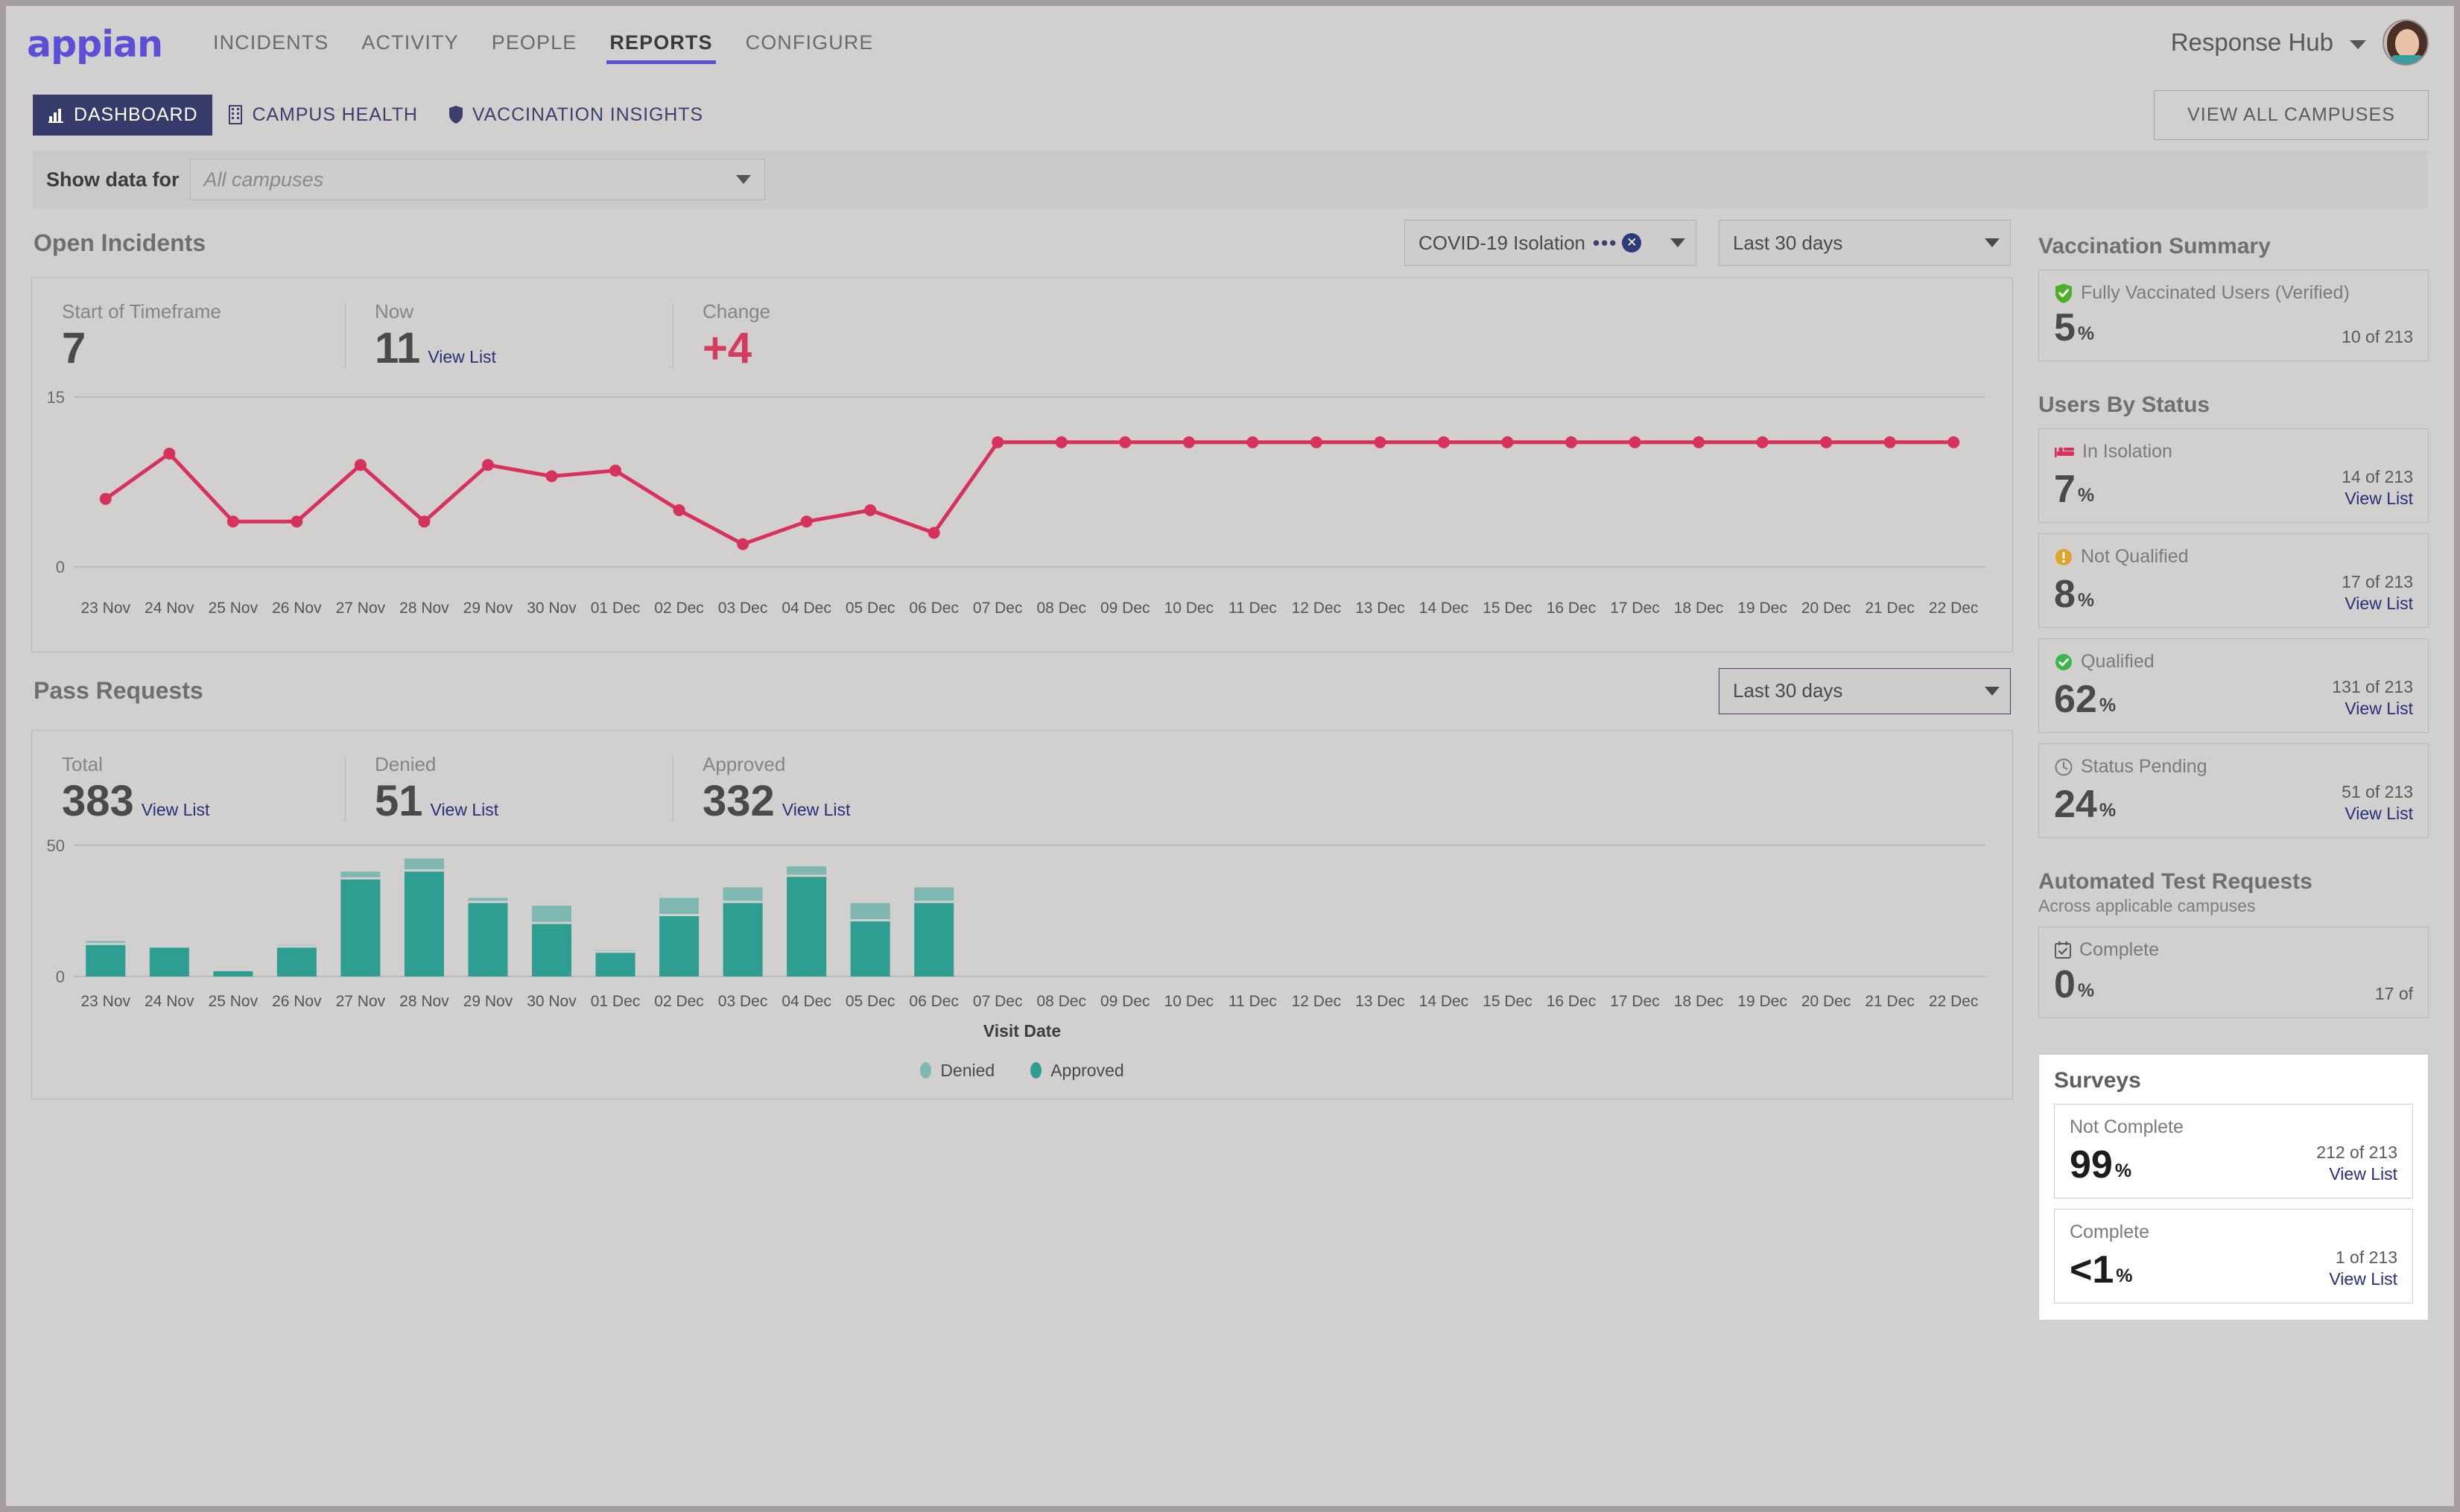 This screenshot has width=2460, height=1512. I want to click on pass-requests-timeframe-select: Last 30 days, so click(1865, 691).